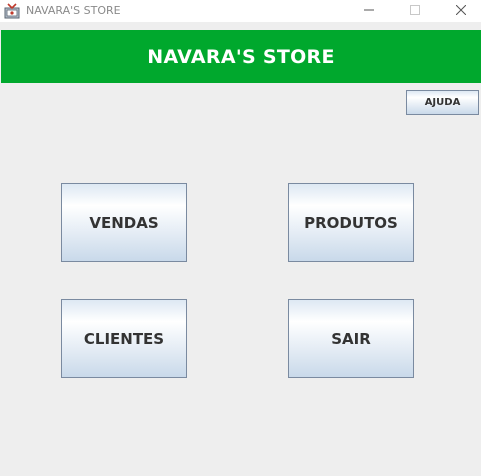 Image resolution: width=481 pixels, height=476 pixels. Describe the element at coordinates (12, 11) in the screenshot. I see `java-app-icon` at that location.